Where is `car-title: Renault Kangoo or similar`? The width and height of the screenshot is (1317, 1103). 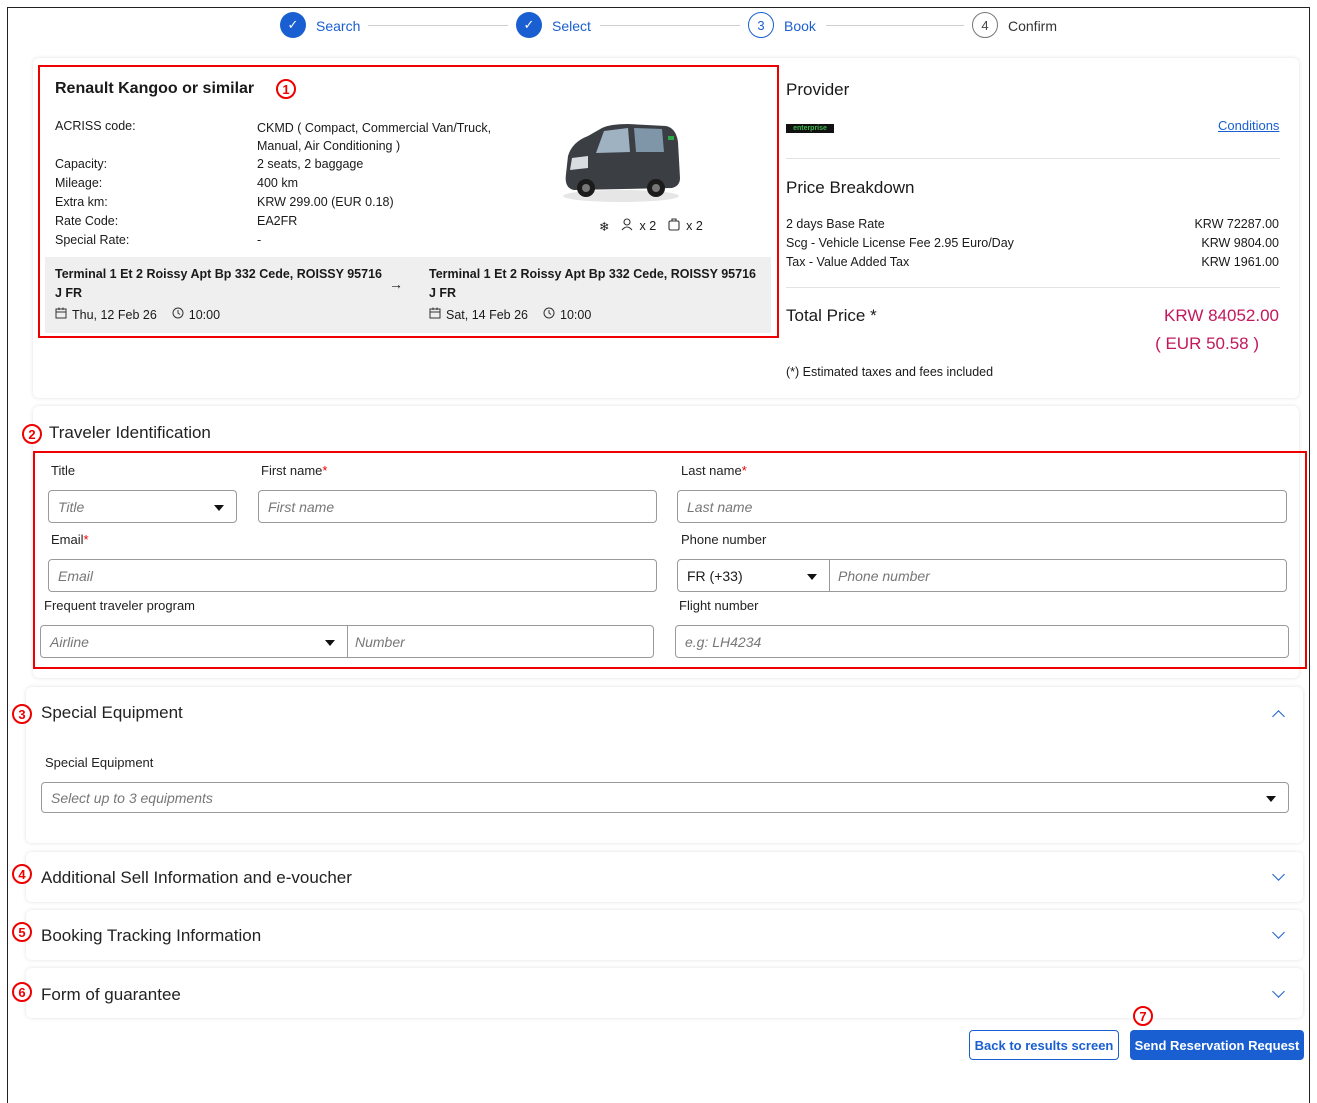 car-title: Renault Kangoo or similar is located at coordinates (155, 88).